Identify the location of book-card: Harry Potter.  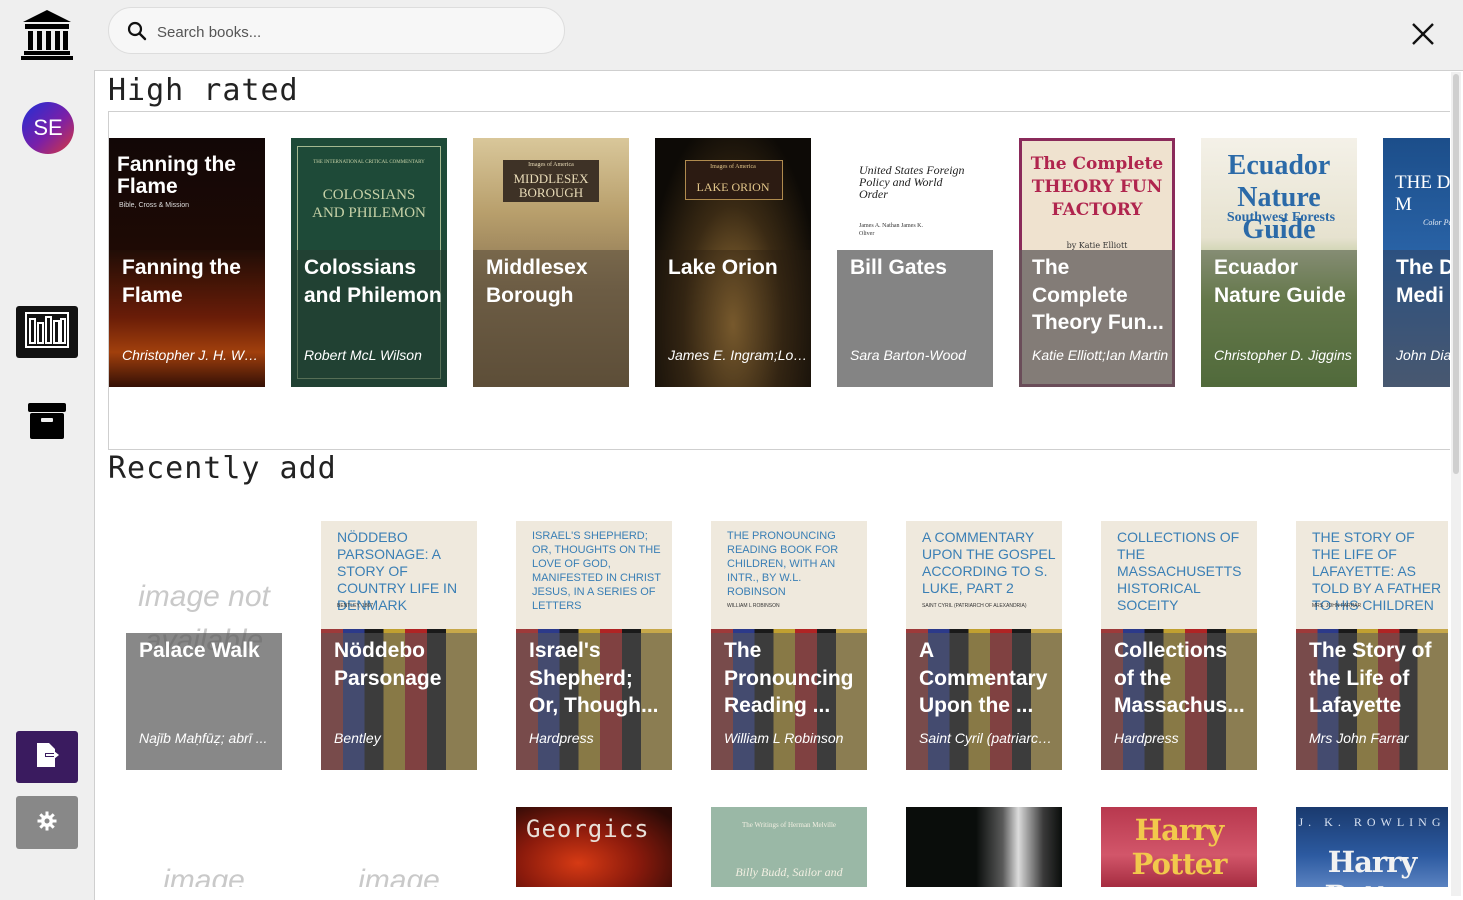
(1179, 847).